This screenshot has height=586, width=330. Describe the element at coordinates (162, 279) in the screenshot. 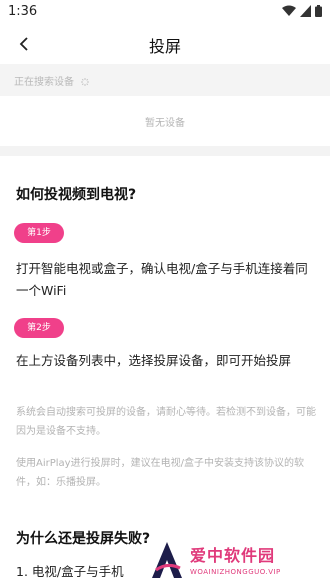

I see `step-1-text: 打开智能电视或盒子，确认电视/盒子与手机连接着同一个WiFi` at that location.